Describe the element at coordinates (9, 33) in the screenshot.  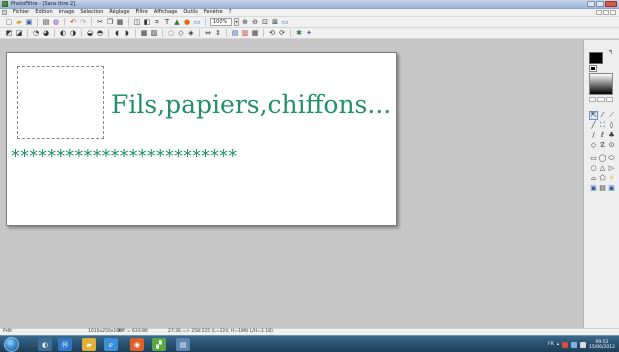
I see `auto-level-icon: ◩` at that location.